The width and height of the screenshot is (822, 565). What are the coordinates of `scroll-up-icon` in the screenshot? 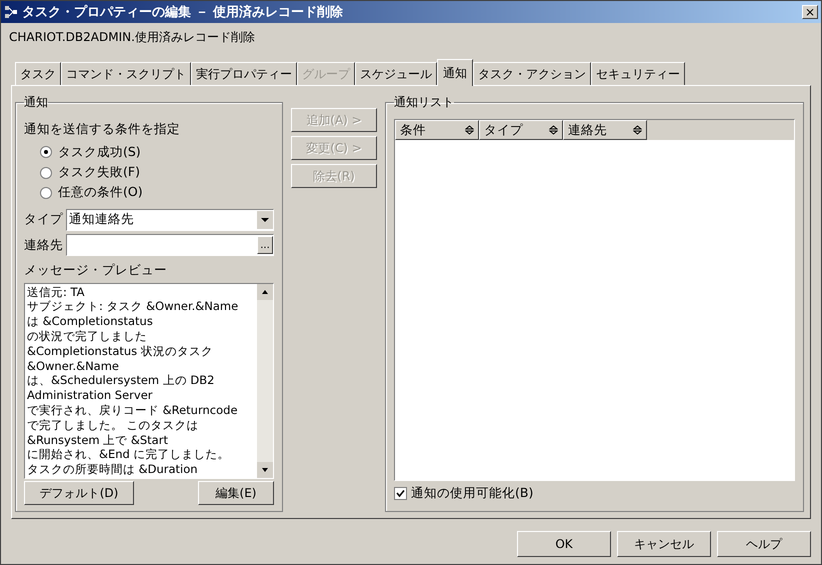 It's located at (265, 292).